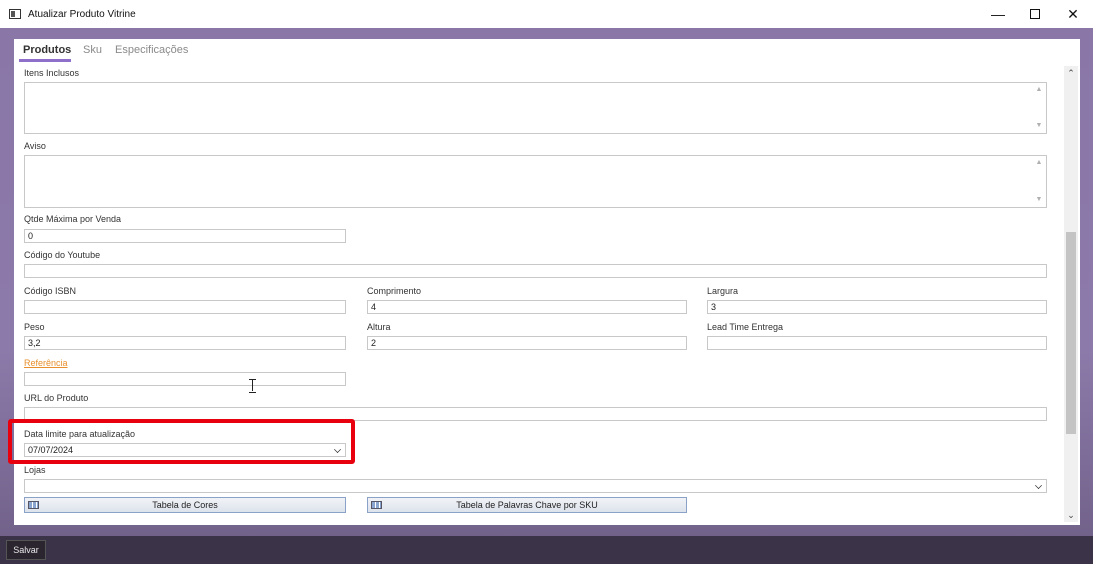 This screenshot has width=1093, height=564. What do you see at coordinates (47, 50) in the screenshot?
I see `tab-produtos: Produtos` at bounding box center [47, 50].